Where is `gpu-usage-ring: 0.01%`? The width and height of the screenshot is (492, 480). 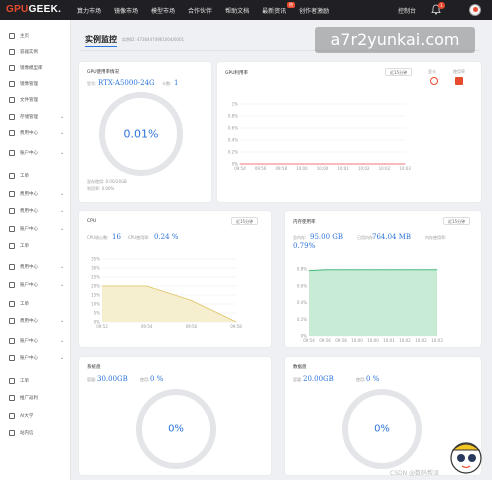 gpu-usage-ring: 0.01% is located at coordinates (141, 134).